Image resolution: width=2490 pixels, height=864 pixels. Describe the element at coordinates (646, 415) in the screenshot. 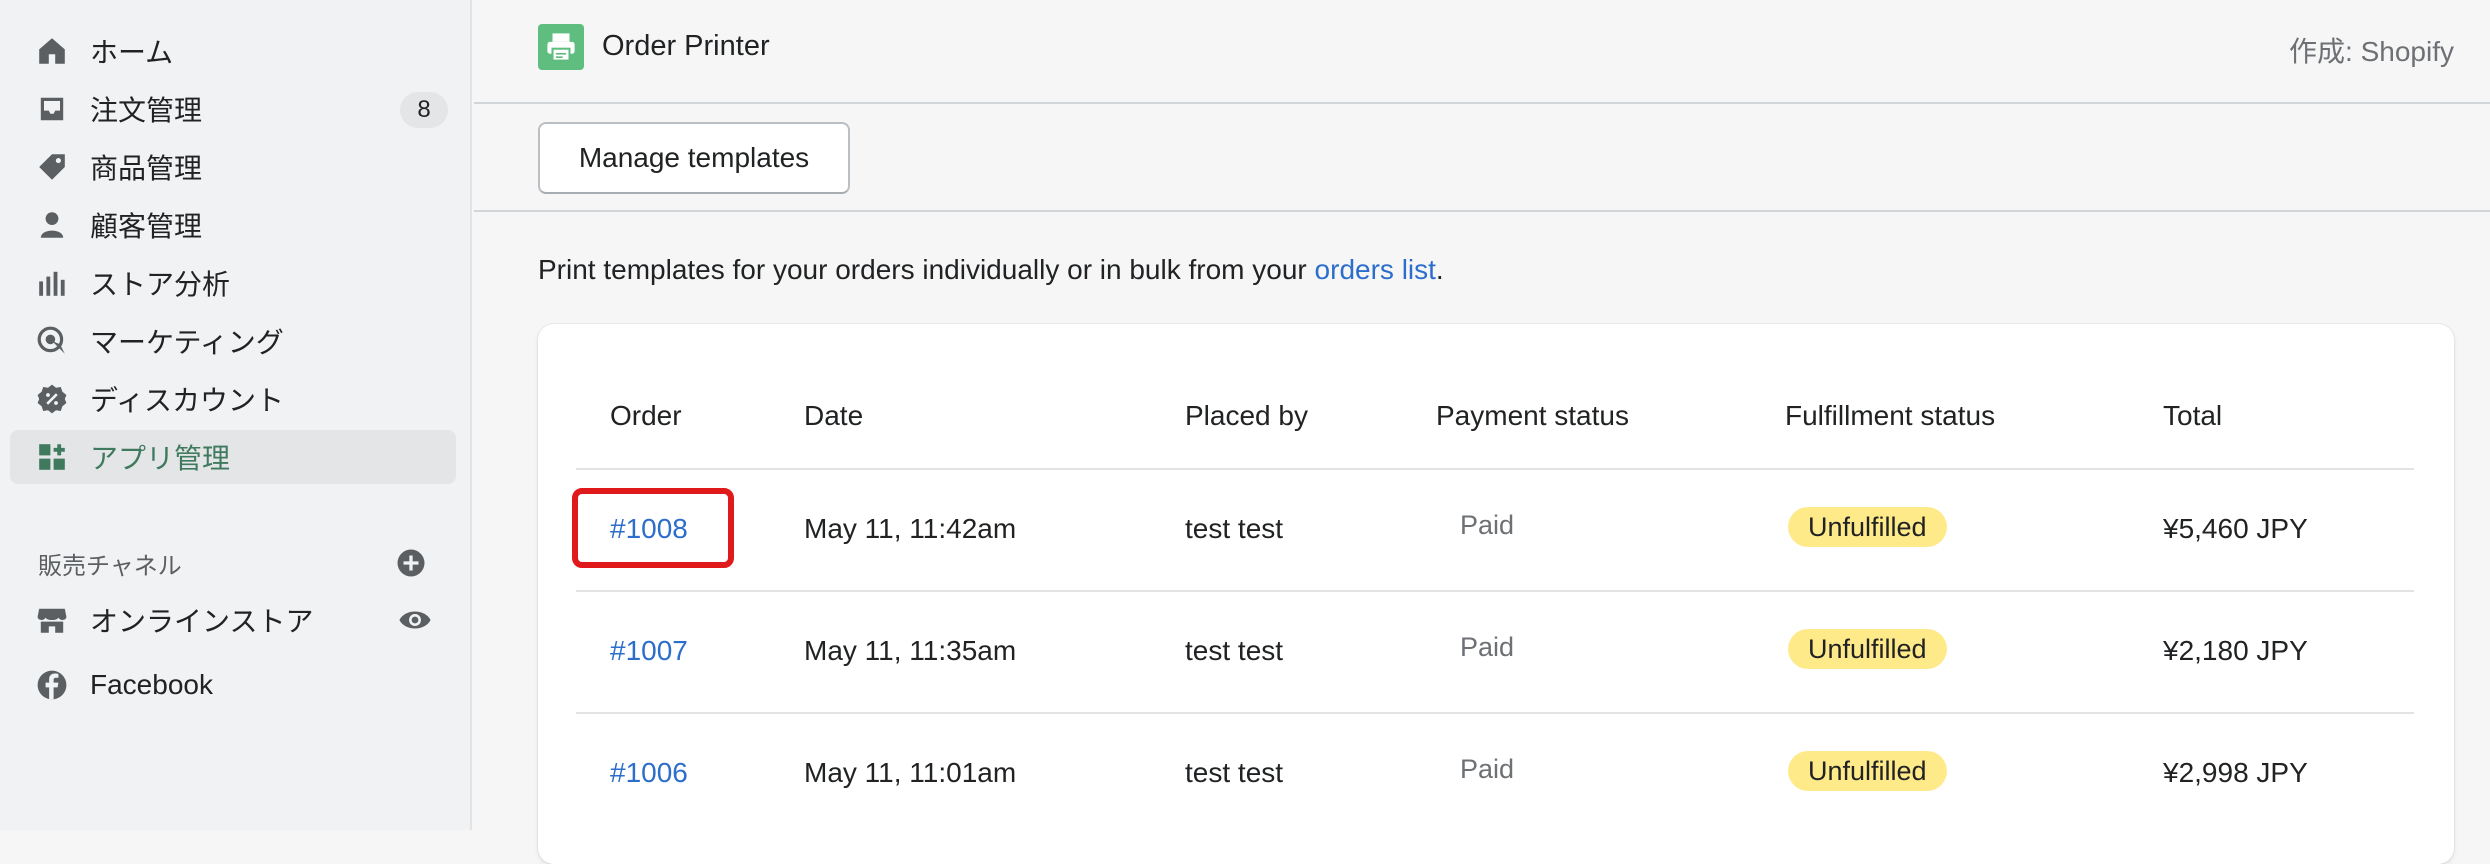

I see `column-header-order: Order` at that location.